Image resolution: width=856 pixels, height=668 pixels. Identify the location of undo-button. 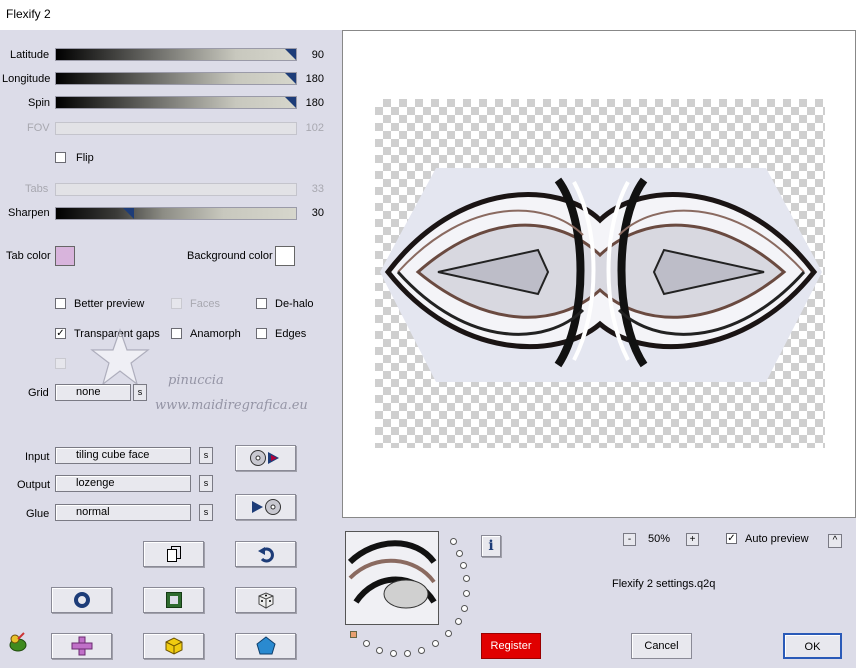
(265, 554).